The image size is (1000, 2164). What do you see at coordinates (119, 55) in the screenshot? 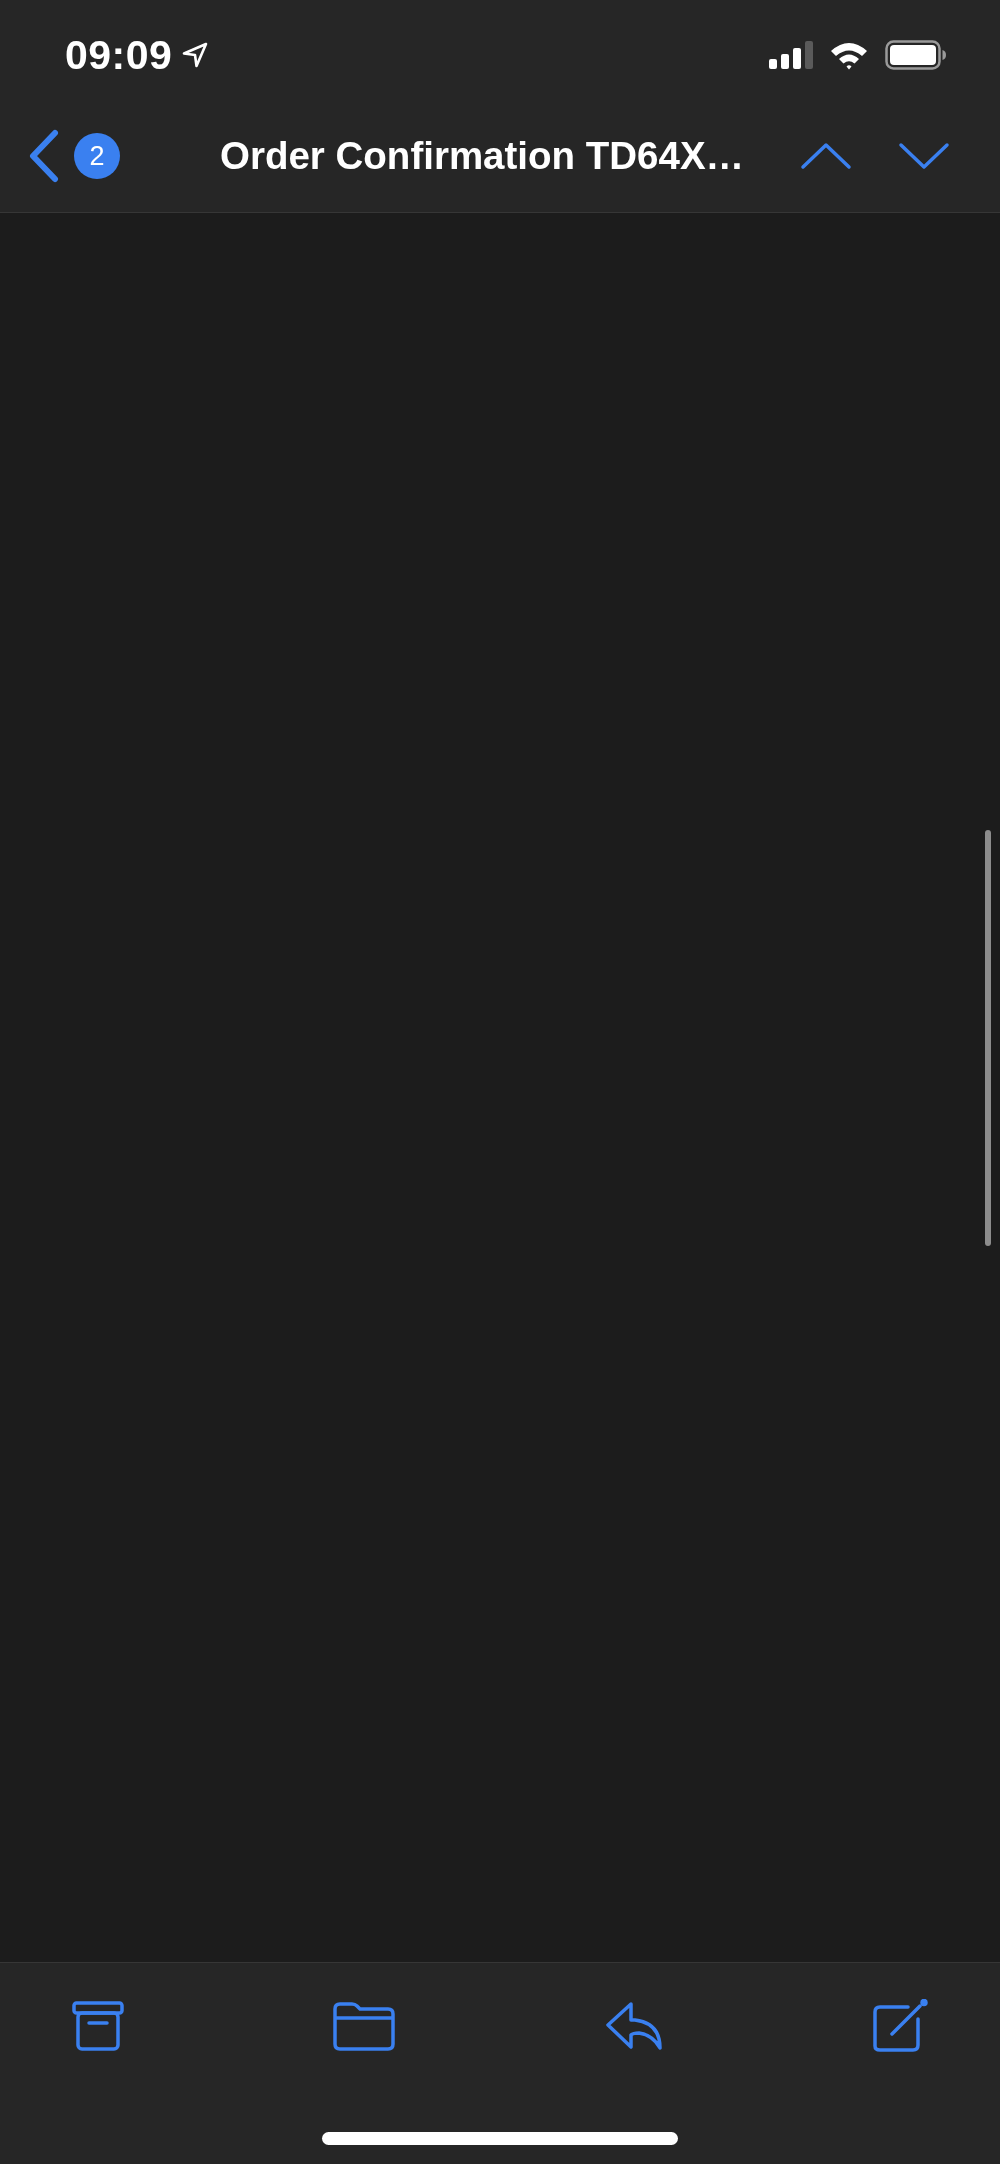
I see `status-time: 09:09` at bounding box center [119, 55].